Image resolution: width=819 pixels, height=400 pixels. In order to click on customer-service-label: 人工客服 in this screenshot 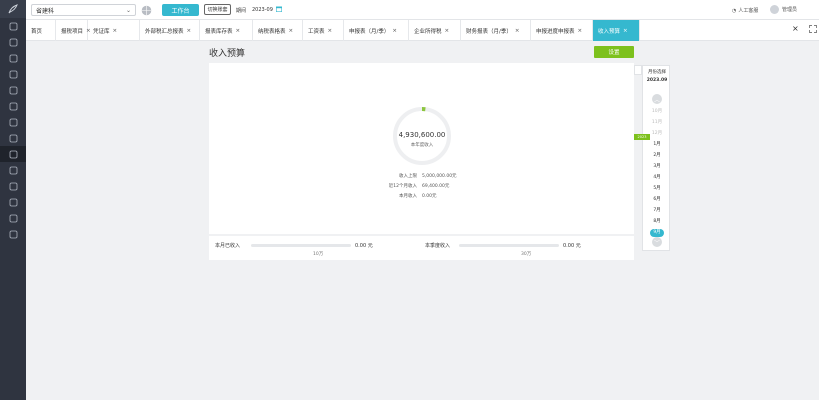, I will do `click(748, 11)`.